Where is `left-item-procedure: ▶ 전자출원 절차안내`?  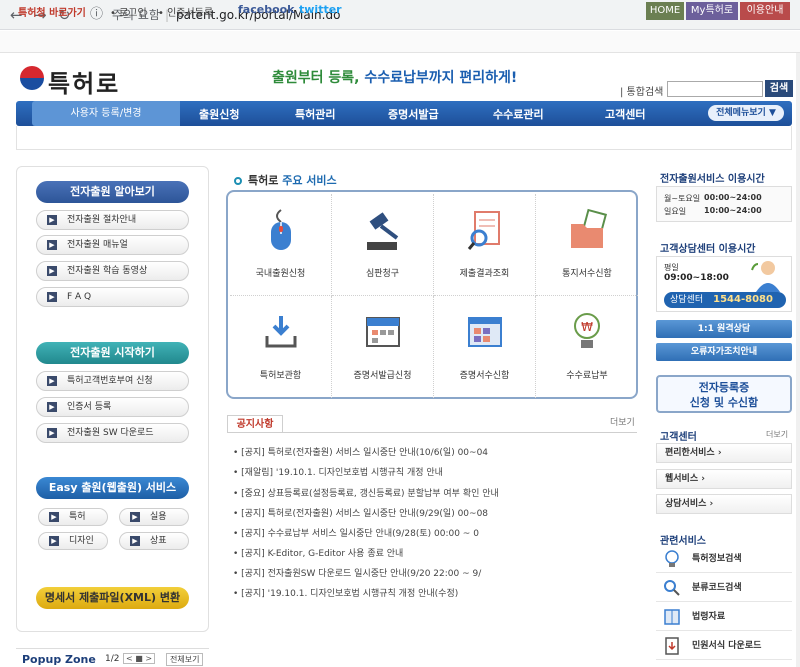 left-item-procedure: ▶ 전자출원 절차안내 is located at coordinates (112, 220).